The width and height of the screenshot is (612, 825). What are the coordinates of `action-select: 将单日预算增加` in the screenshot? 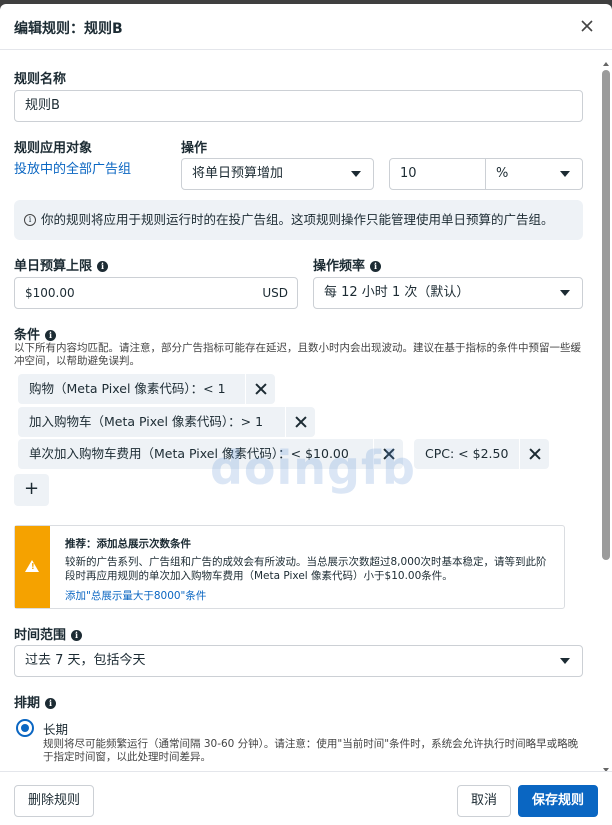 It's located at (277, 174).